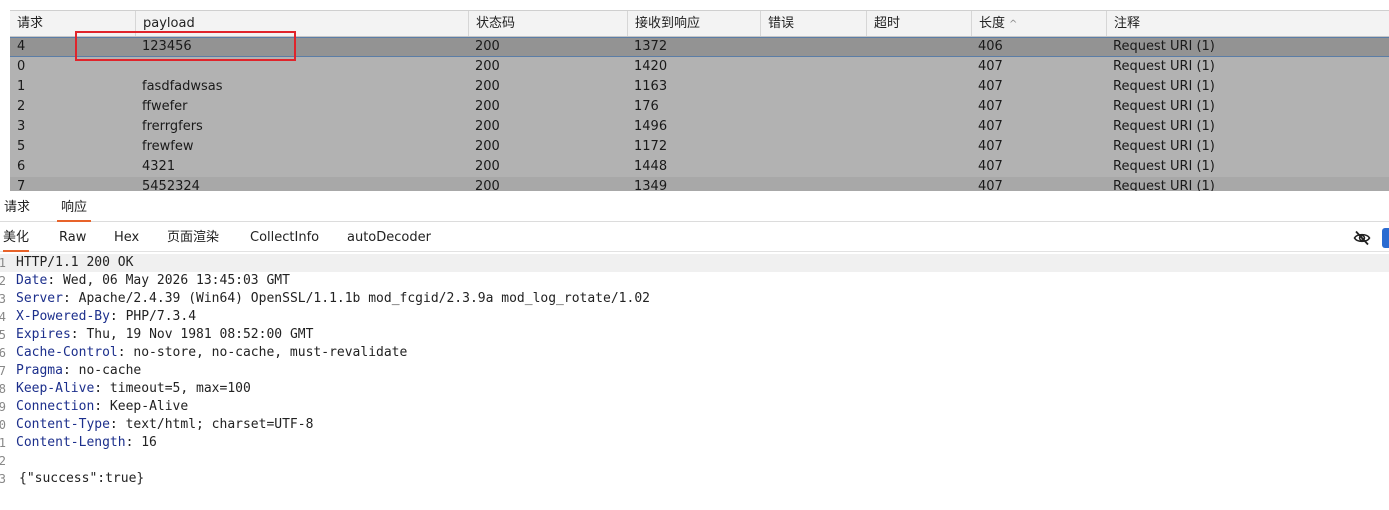 Image resolution: width=1389 pixels, height=510 pixels. Describe the element at coordinates (21, 106) in the screenshot. I see `cell-req: 2` at that location.